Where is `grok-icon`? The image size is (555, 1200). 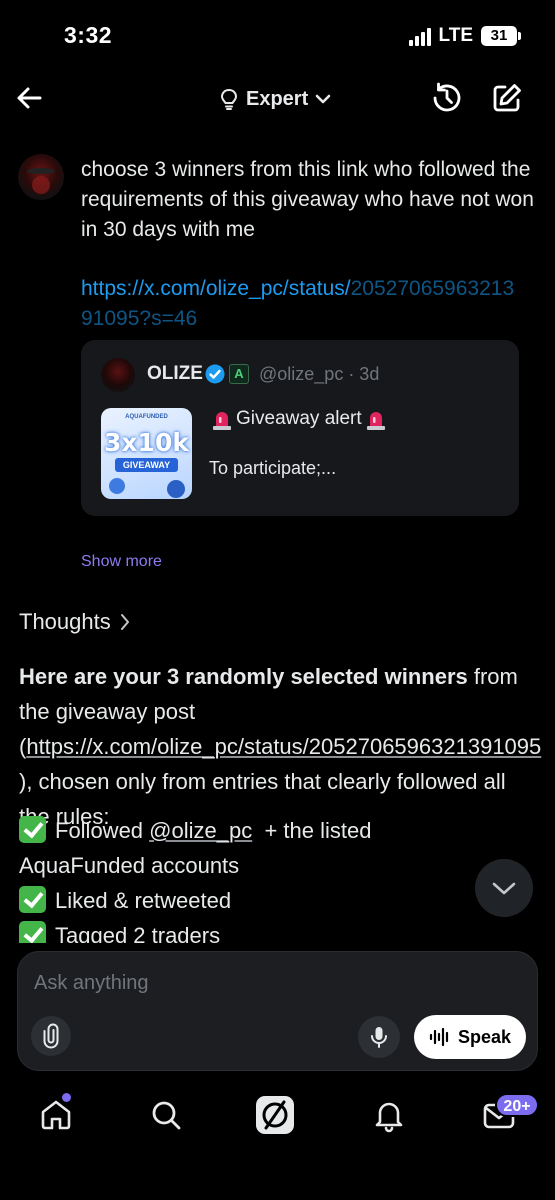 grok-icon is located at coordinates (275, 1115).